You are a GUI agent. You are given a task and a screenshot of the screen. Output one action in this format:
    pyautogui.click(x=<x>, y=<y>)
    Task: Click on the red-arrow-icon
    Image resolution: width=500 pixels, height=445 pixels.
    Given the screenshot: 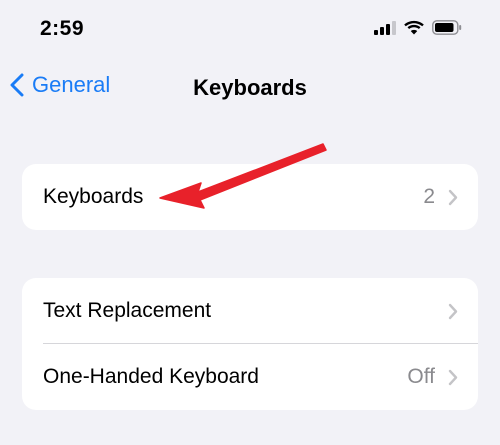 What is the action you would take?
    pyautogui.click(x=243, y=176)
    